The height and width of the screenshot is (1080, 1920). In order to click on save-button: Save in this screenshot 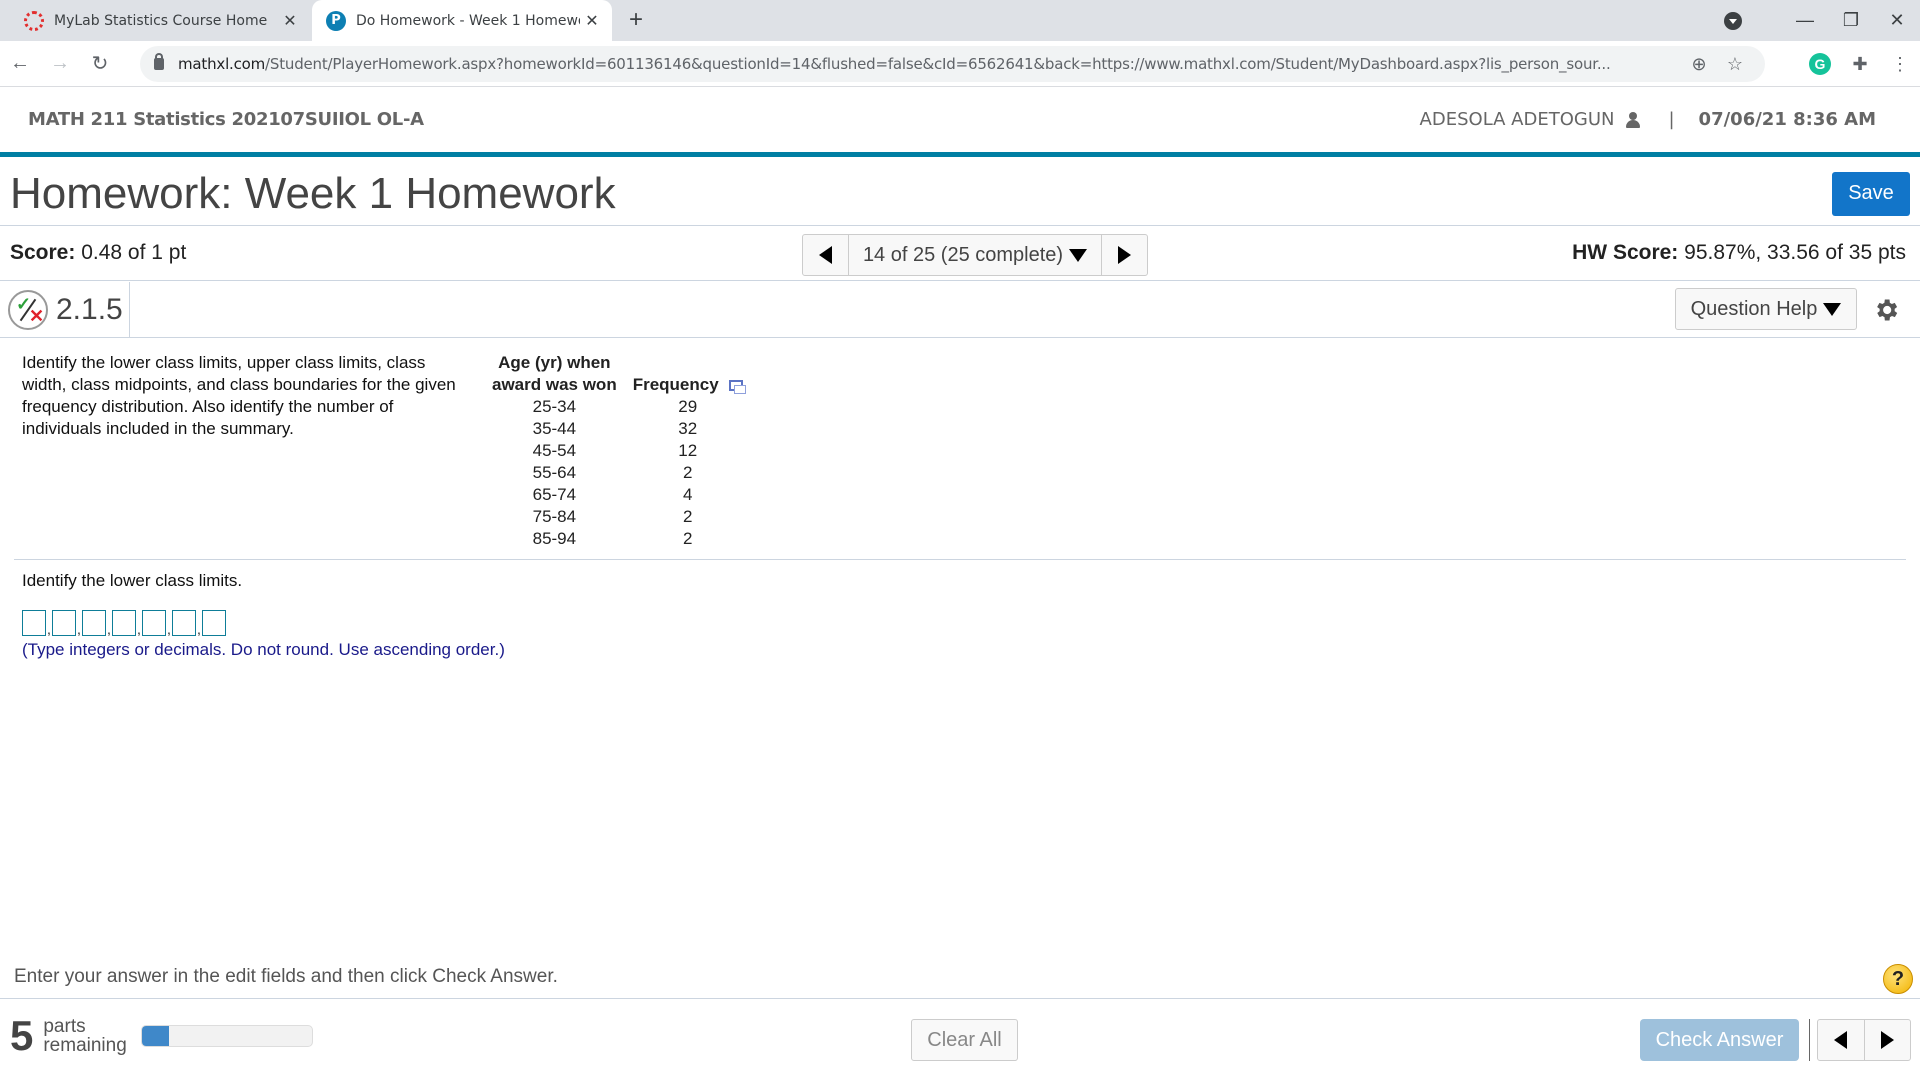, I will do `click(1871, 193)`.